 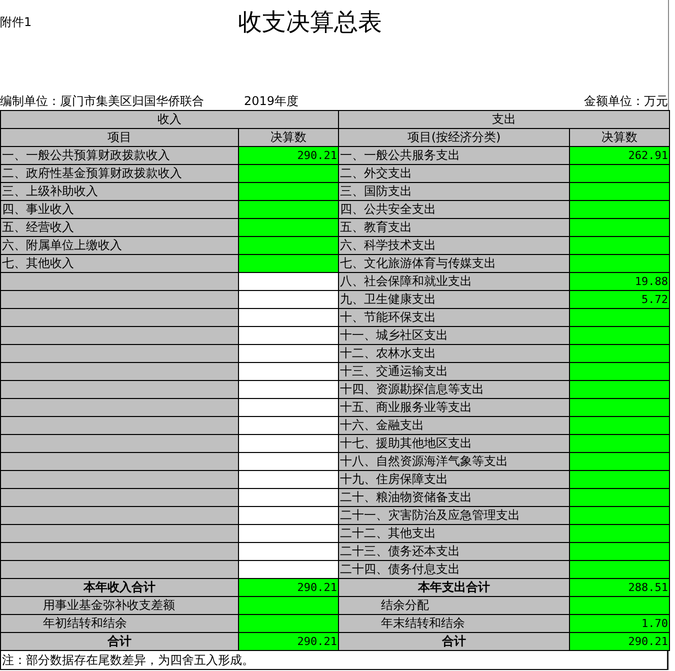 I want to click on item-label: 七、其他收入, so click(x=119, y=263).